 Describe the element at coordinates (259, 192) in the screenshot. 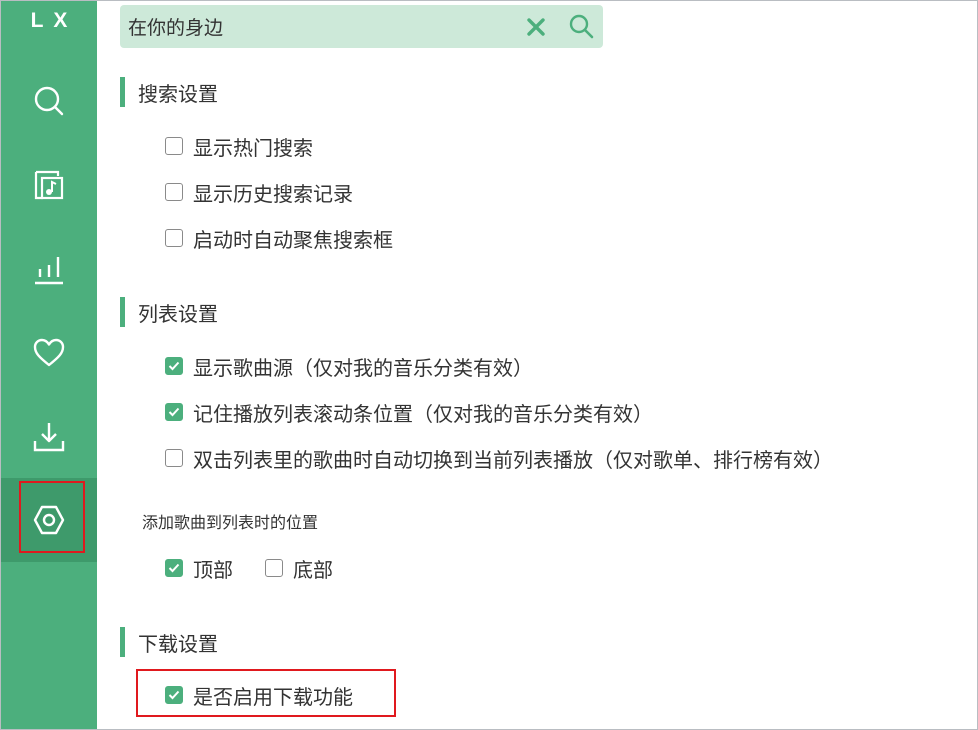

I see `checkbox-show-search-history: 显示历史搜索记录` at that location.